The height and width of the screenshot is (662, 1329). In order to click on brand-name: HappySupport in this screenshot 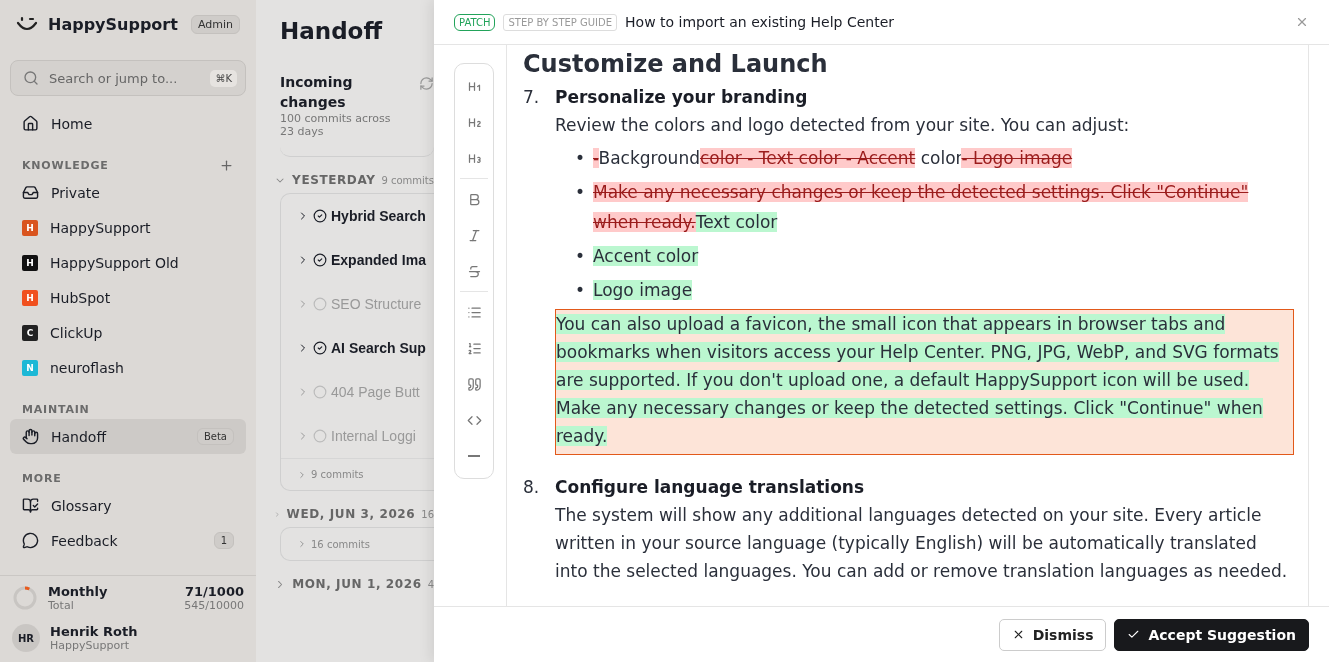, I will do `click(113, 24)`.